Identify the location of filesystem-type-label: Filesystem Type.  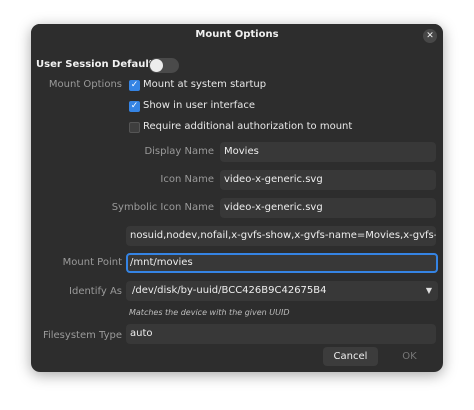
(82, 335).